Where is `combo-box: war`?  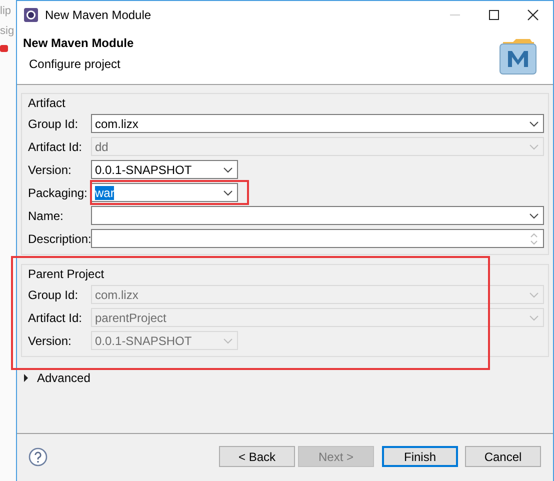 combo-box: war is located at coordinates (164, 192).